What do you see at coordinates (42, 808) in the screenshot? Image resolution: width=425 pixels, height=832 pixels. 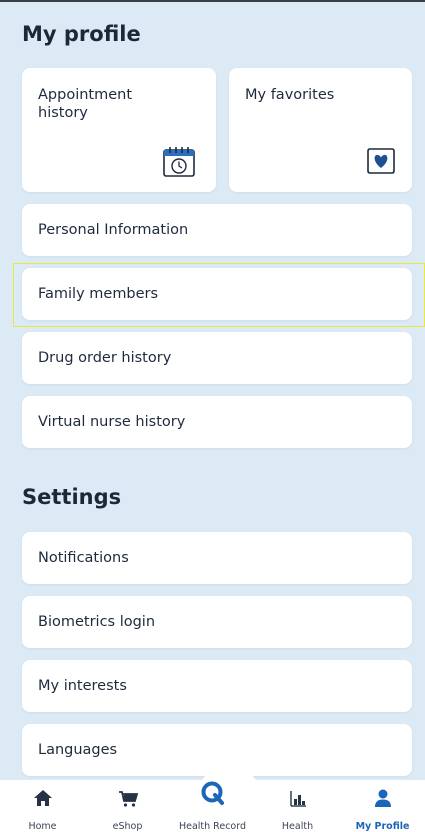 I see `tab-home: Home` at bounding box center [42, 808].